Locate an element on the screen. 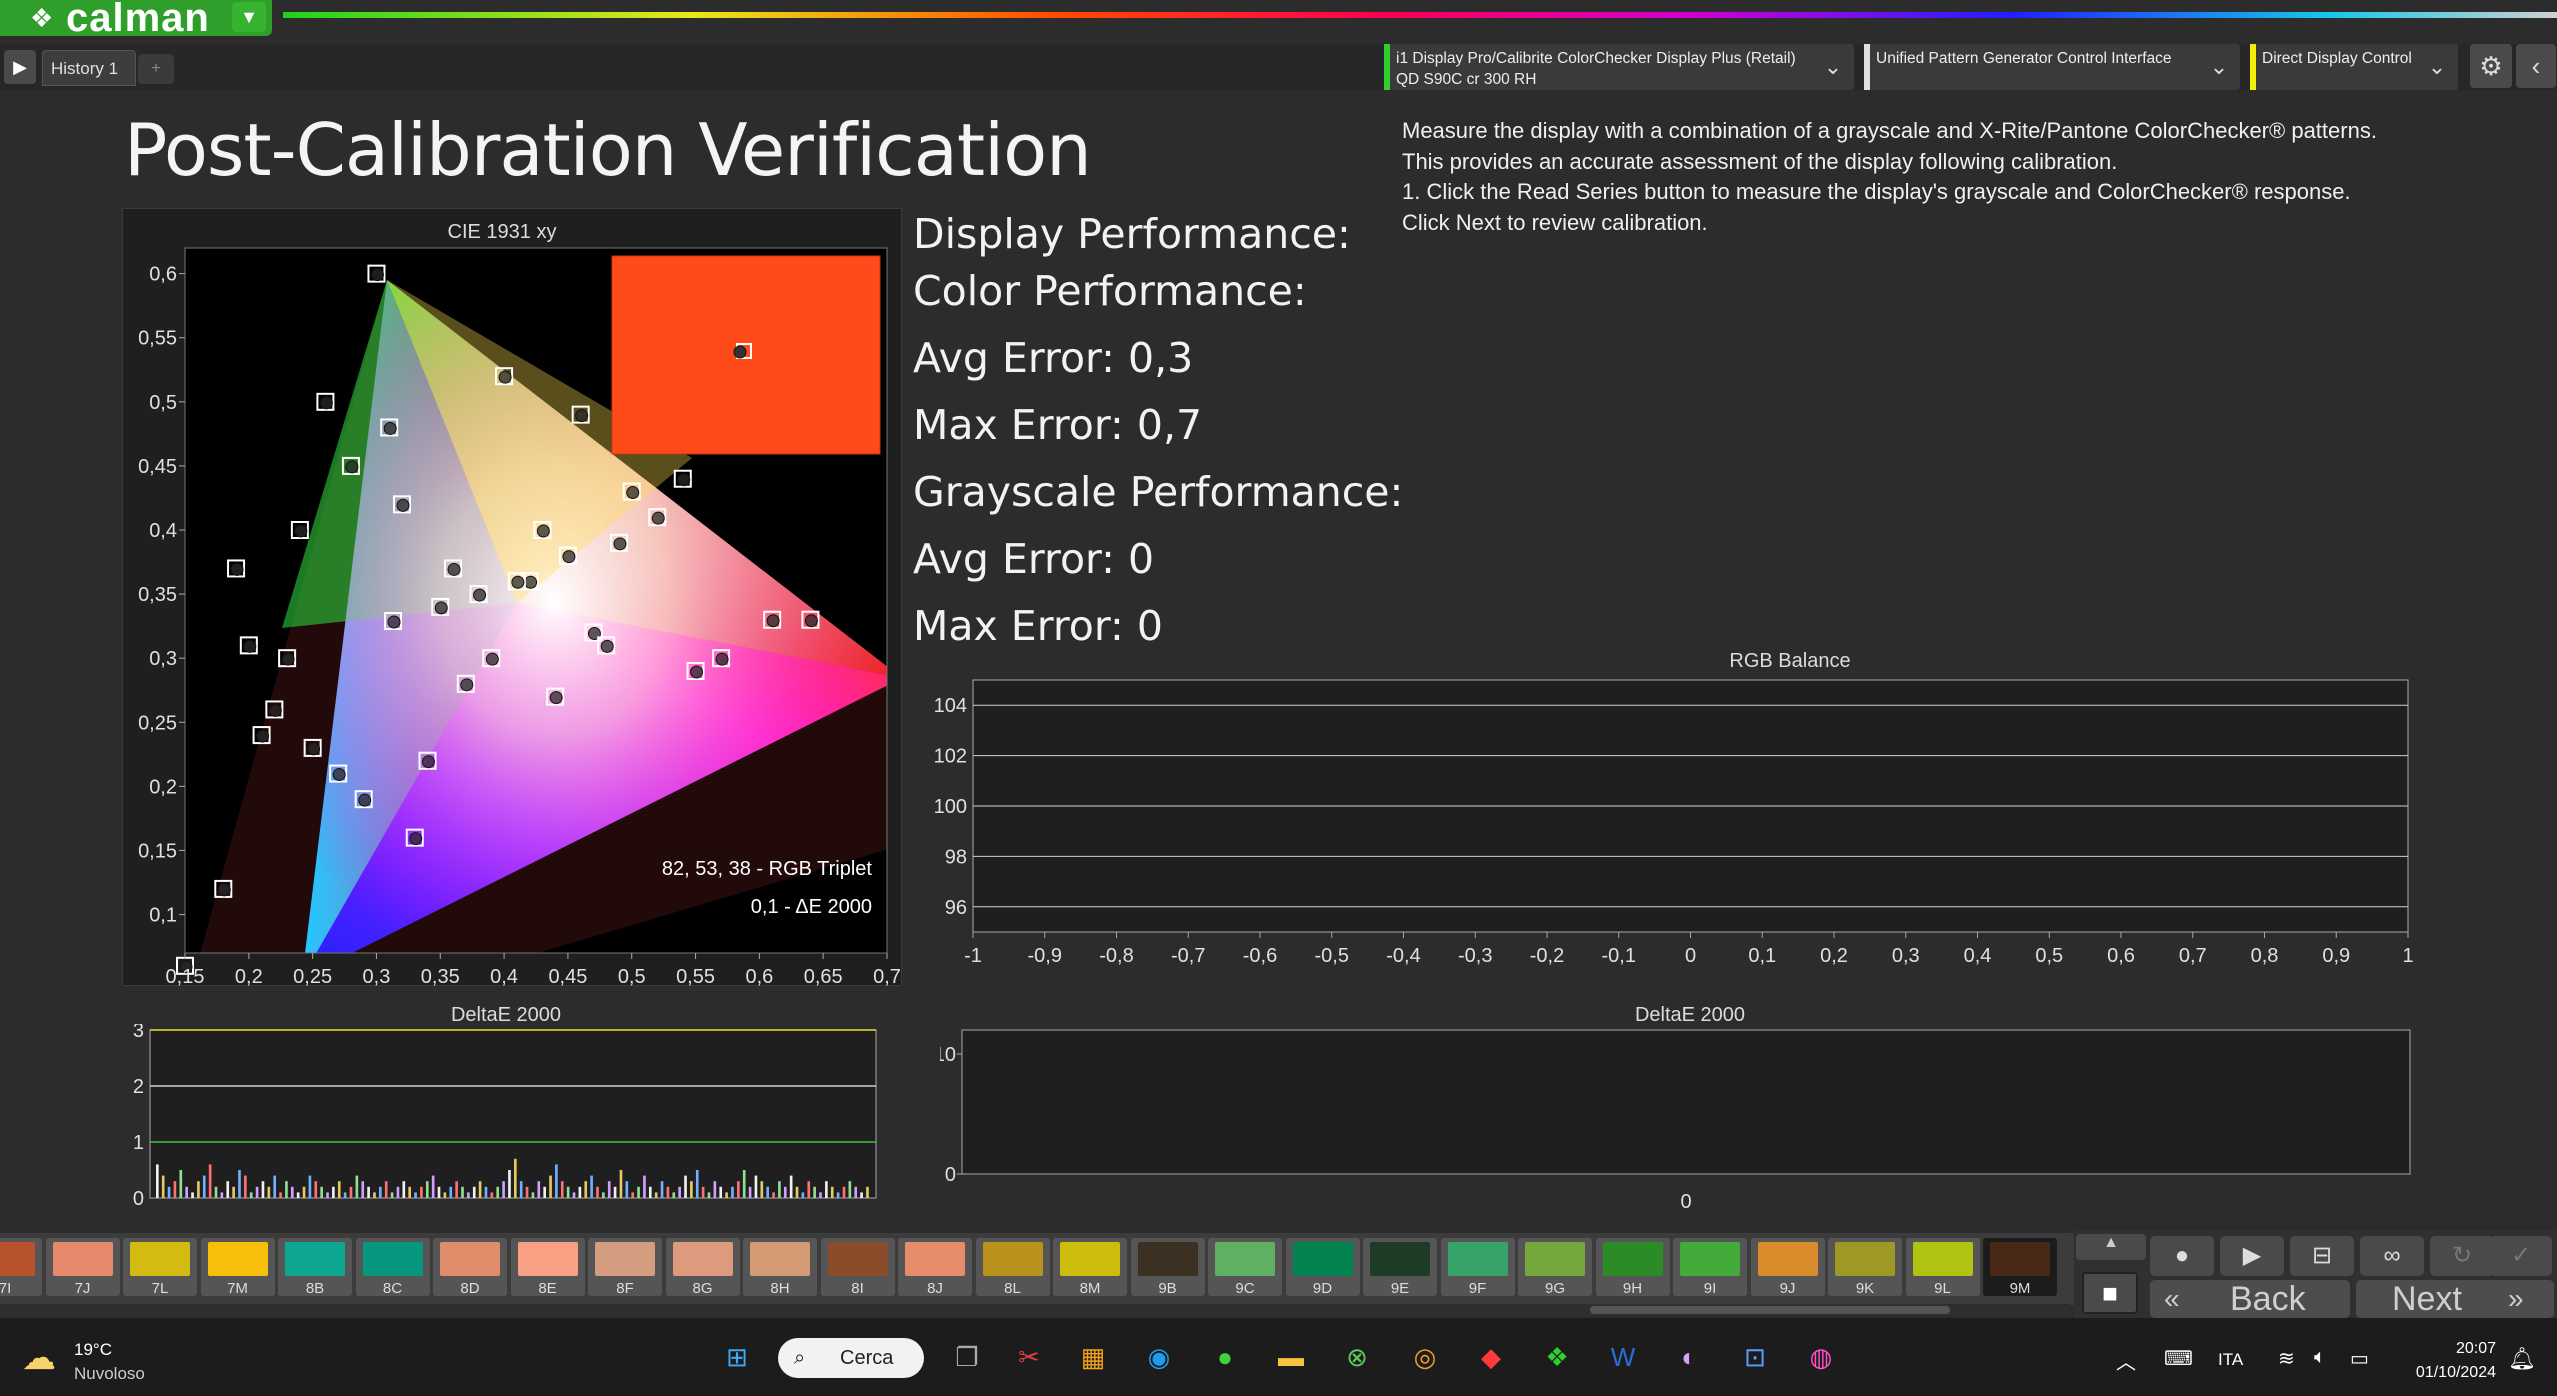 The width and height of the screenshot is (2557, 1396). swatch-label: 9J is located at coordinates (1787, 1288).